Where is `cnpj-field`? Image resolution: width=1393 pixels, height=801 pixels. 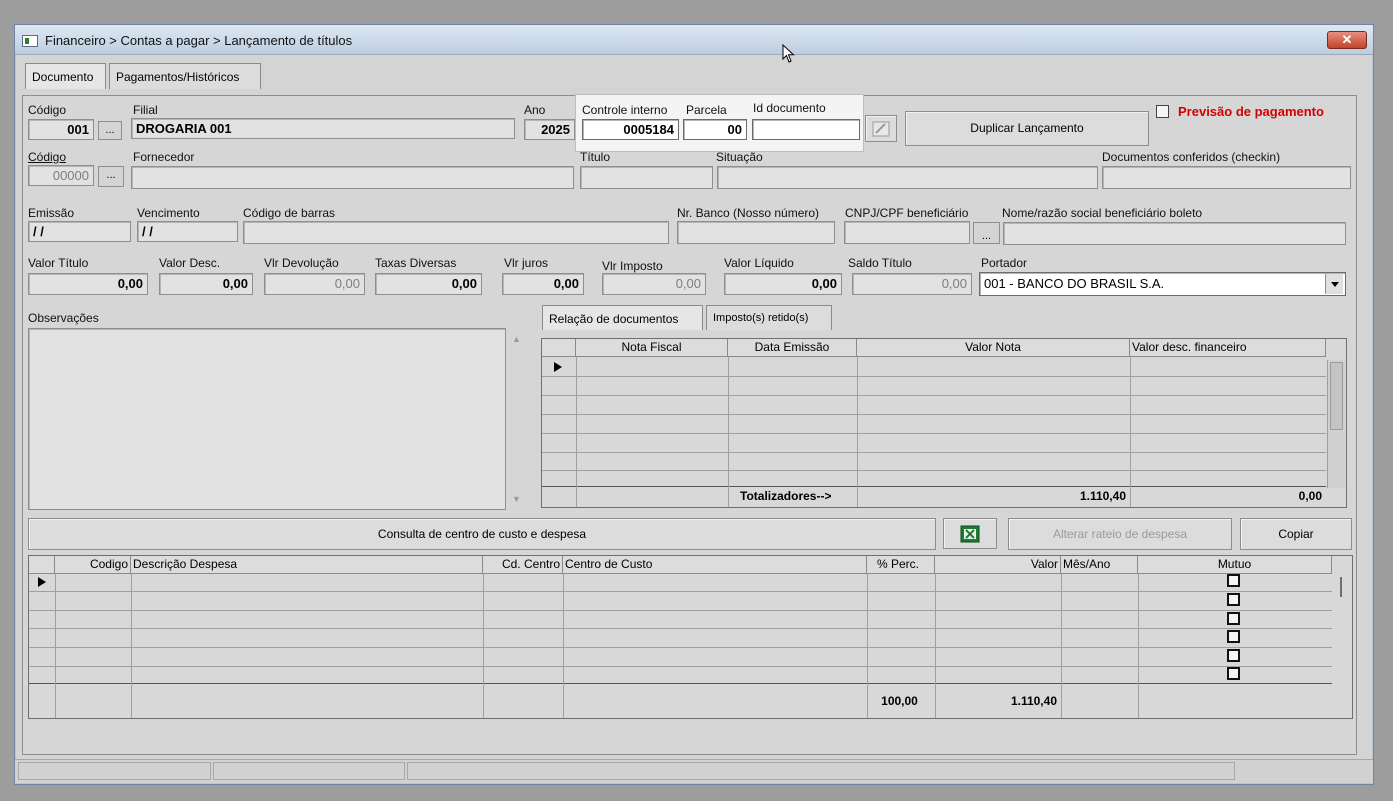
cnpj-field is located at coordinates (907, 232).